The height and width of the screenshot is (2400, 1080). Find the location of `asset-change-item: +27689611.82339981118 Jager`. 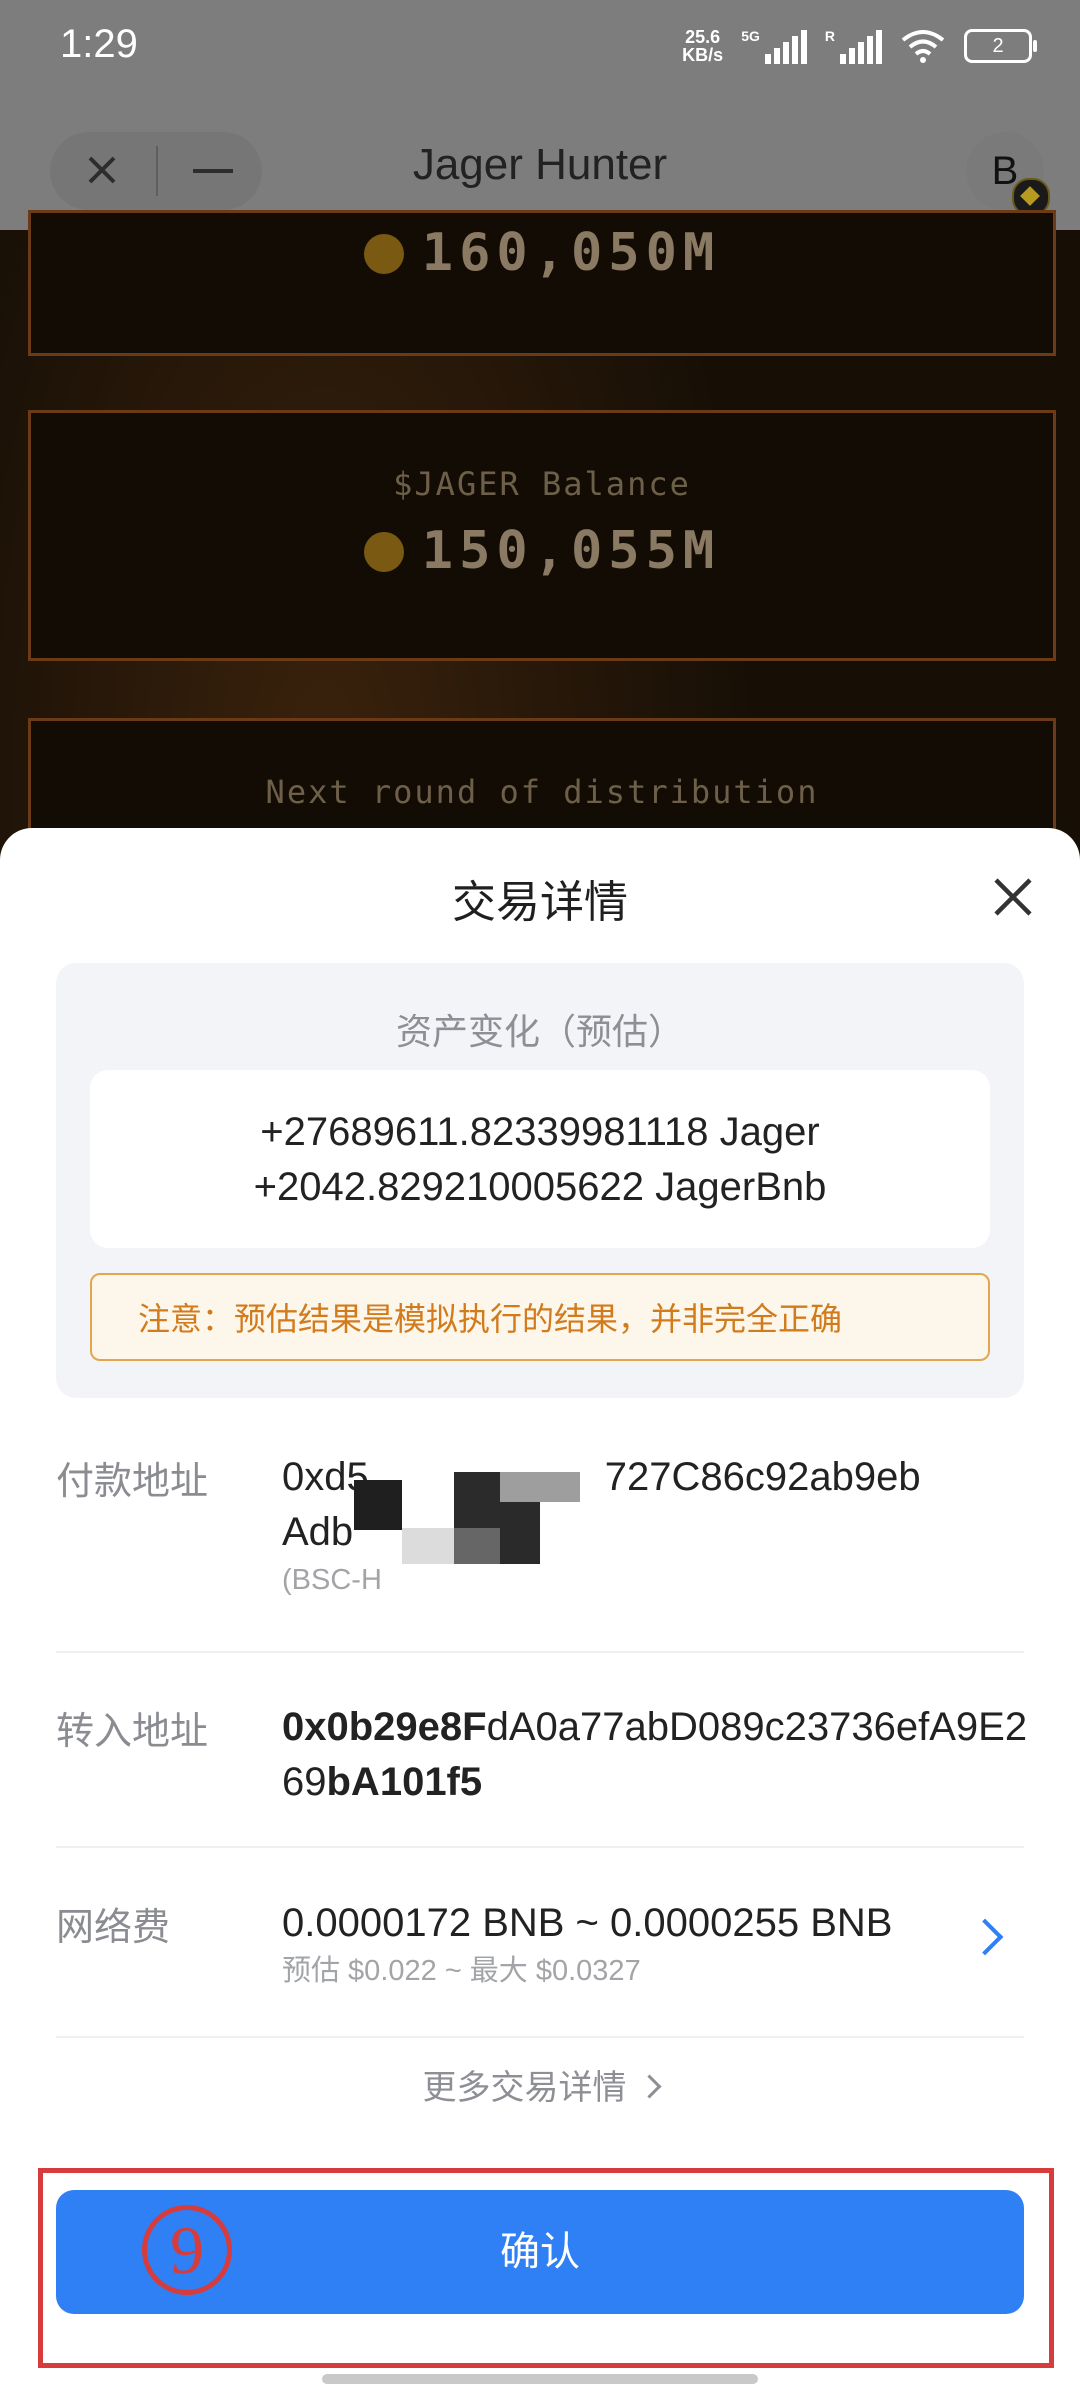

asset-change-item: +27689611.82339981118 Jager is located at coordinates (540, 1132).